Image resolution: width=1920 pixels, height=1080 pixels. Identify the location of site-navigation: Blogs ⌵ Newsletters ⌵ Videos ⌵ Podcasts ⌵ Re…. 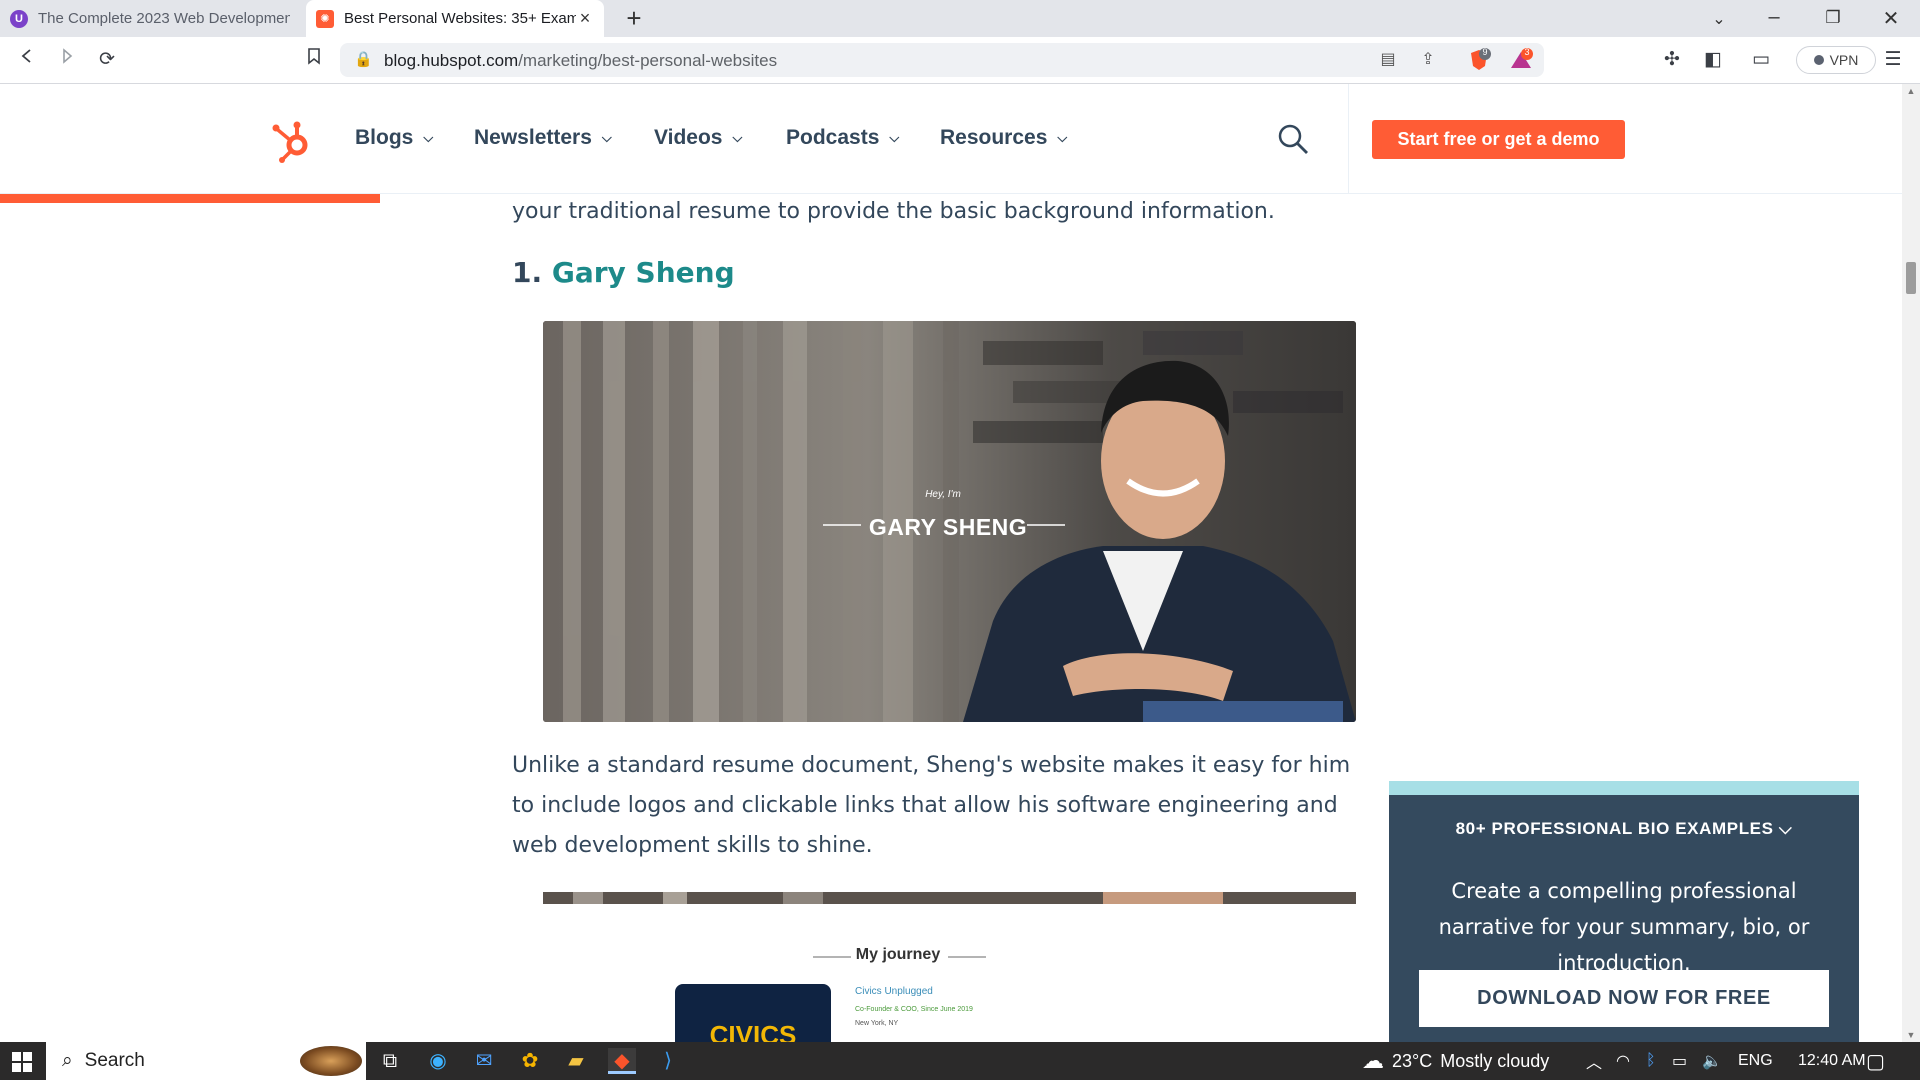
(951, 139).